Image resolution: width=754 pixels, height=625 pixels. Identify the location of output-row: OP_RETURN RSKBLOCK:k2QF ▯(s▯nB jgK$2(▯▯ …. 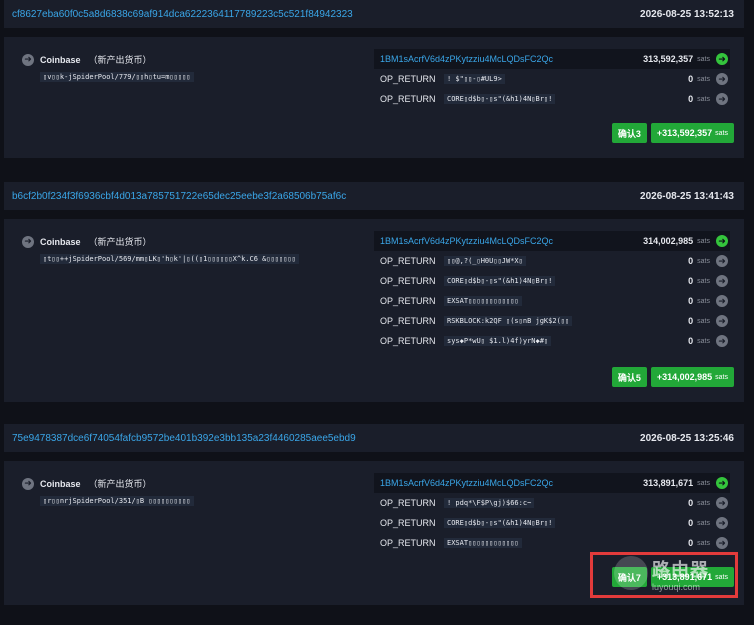
(552, 321).